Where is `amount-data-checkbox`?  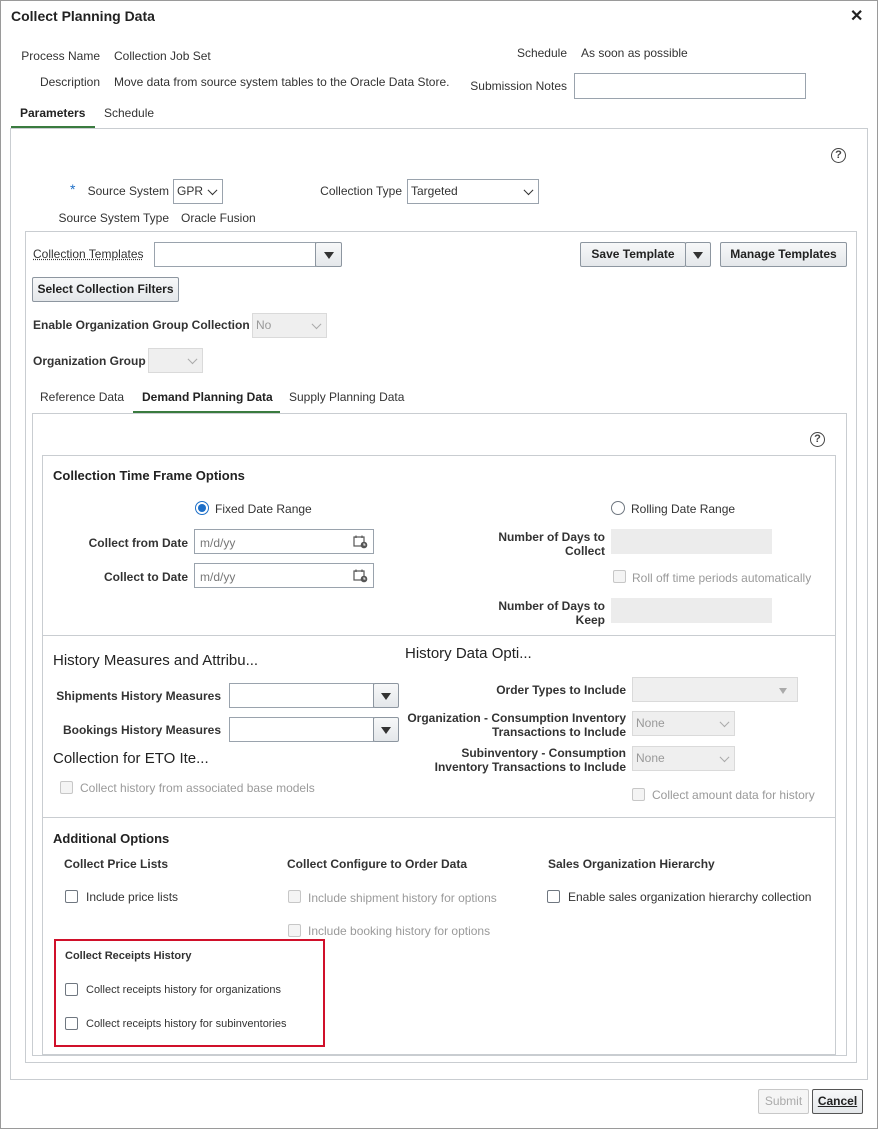 amount-data-checkbox is located at coordinates (638, 794).